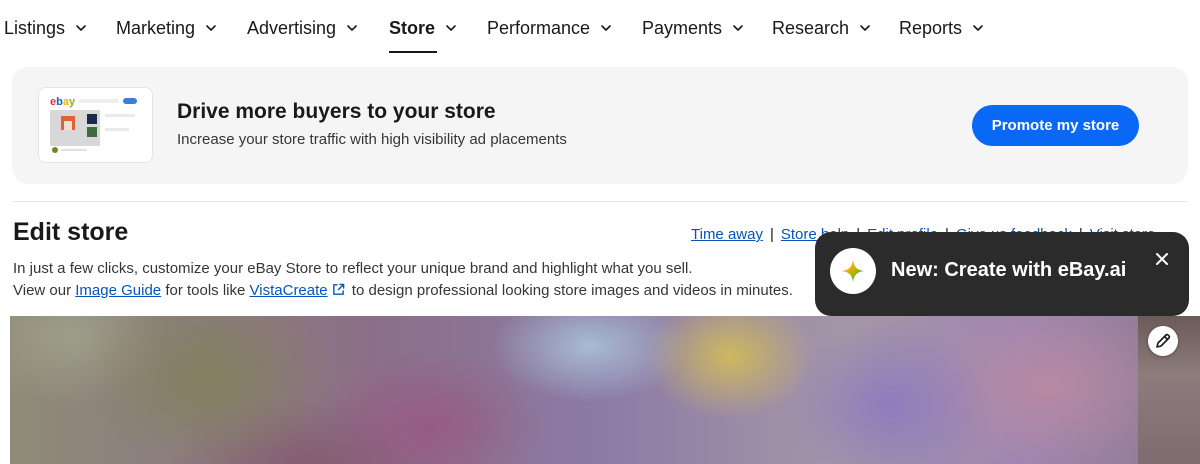 The height and width of the screenshot is (464, 1200). I want to click on vistacreate-link: VistaCreate, so click(289, 290).